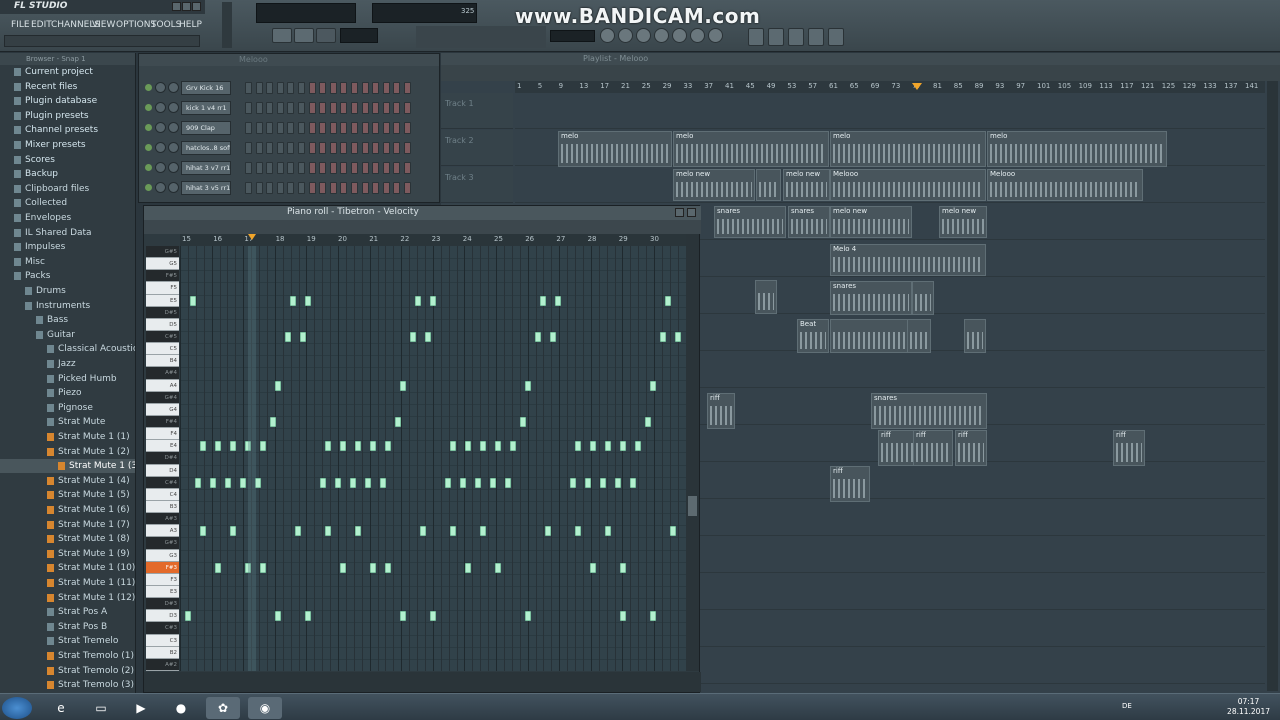 This screenshot has width=1280, height=720. What do you see at coordinates (572, 36) in the screenshot?
I see `snap-selector` at bounding box center [572, 36].